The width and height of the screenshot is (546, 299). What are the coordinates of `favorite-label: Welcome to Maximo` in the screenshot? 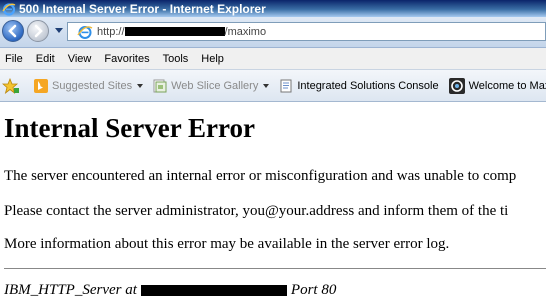 It's located at (507, 85).